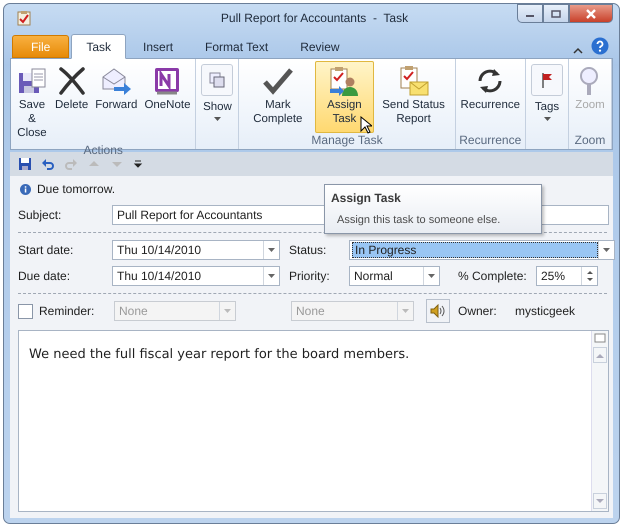 Image resolution: width=625 pixels, height=529 pixels. Describe the element at coordinates (478, 311) in the screenshot. I see `field-label: Owner:` at that location.